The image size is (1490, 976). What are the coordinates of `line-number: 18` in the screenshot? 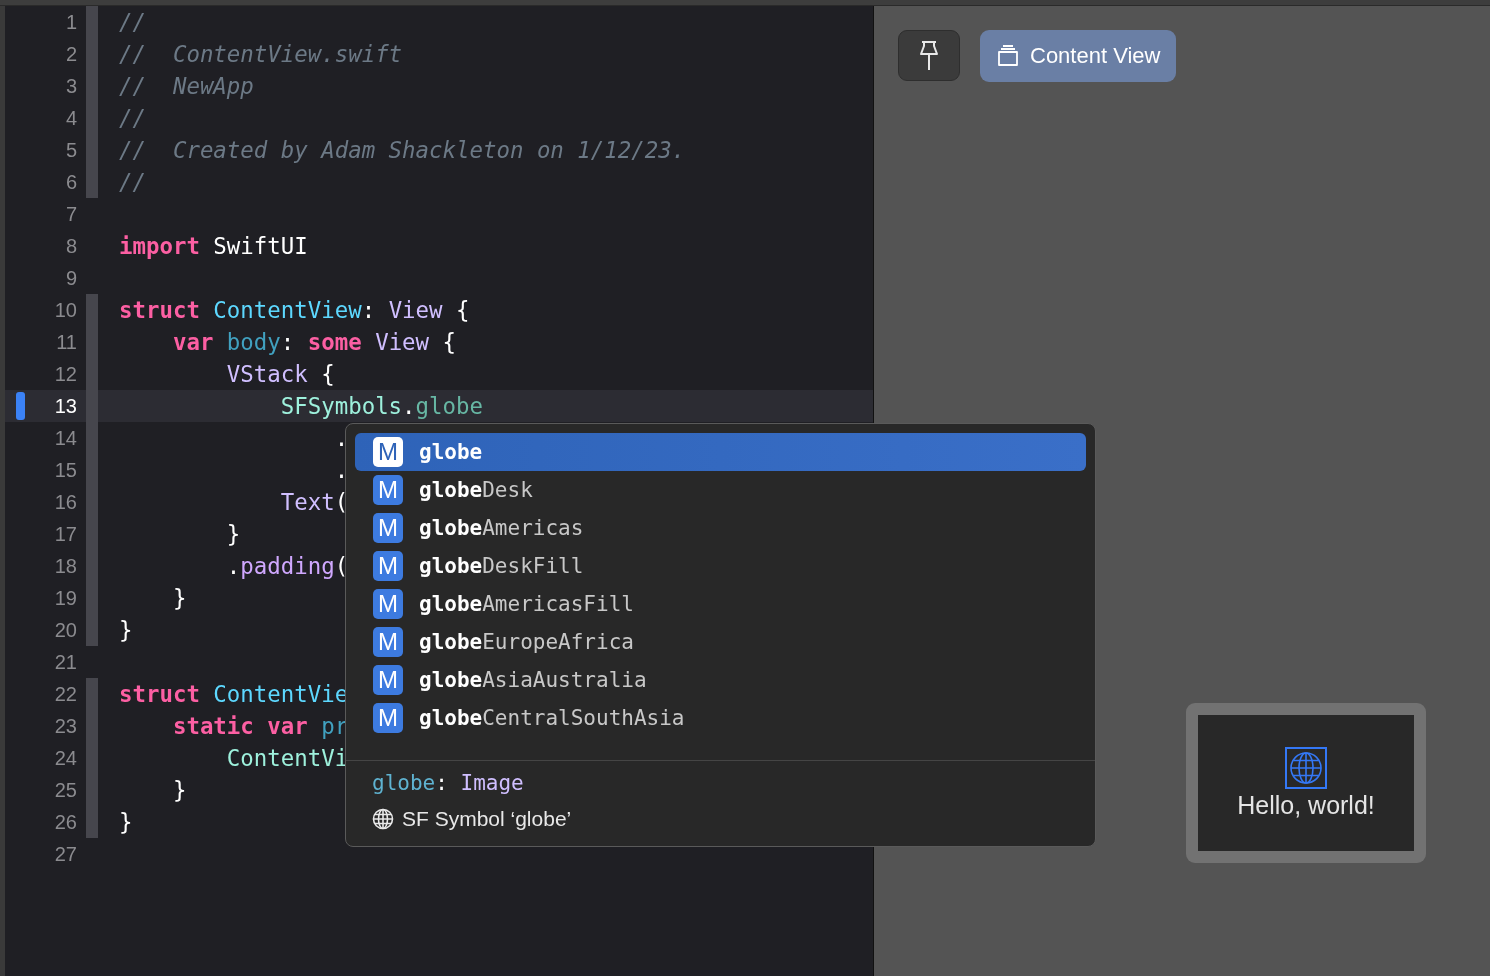 It's located at (65, 566).